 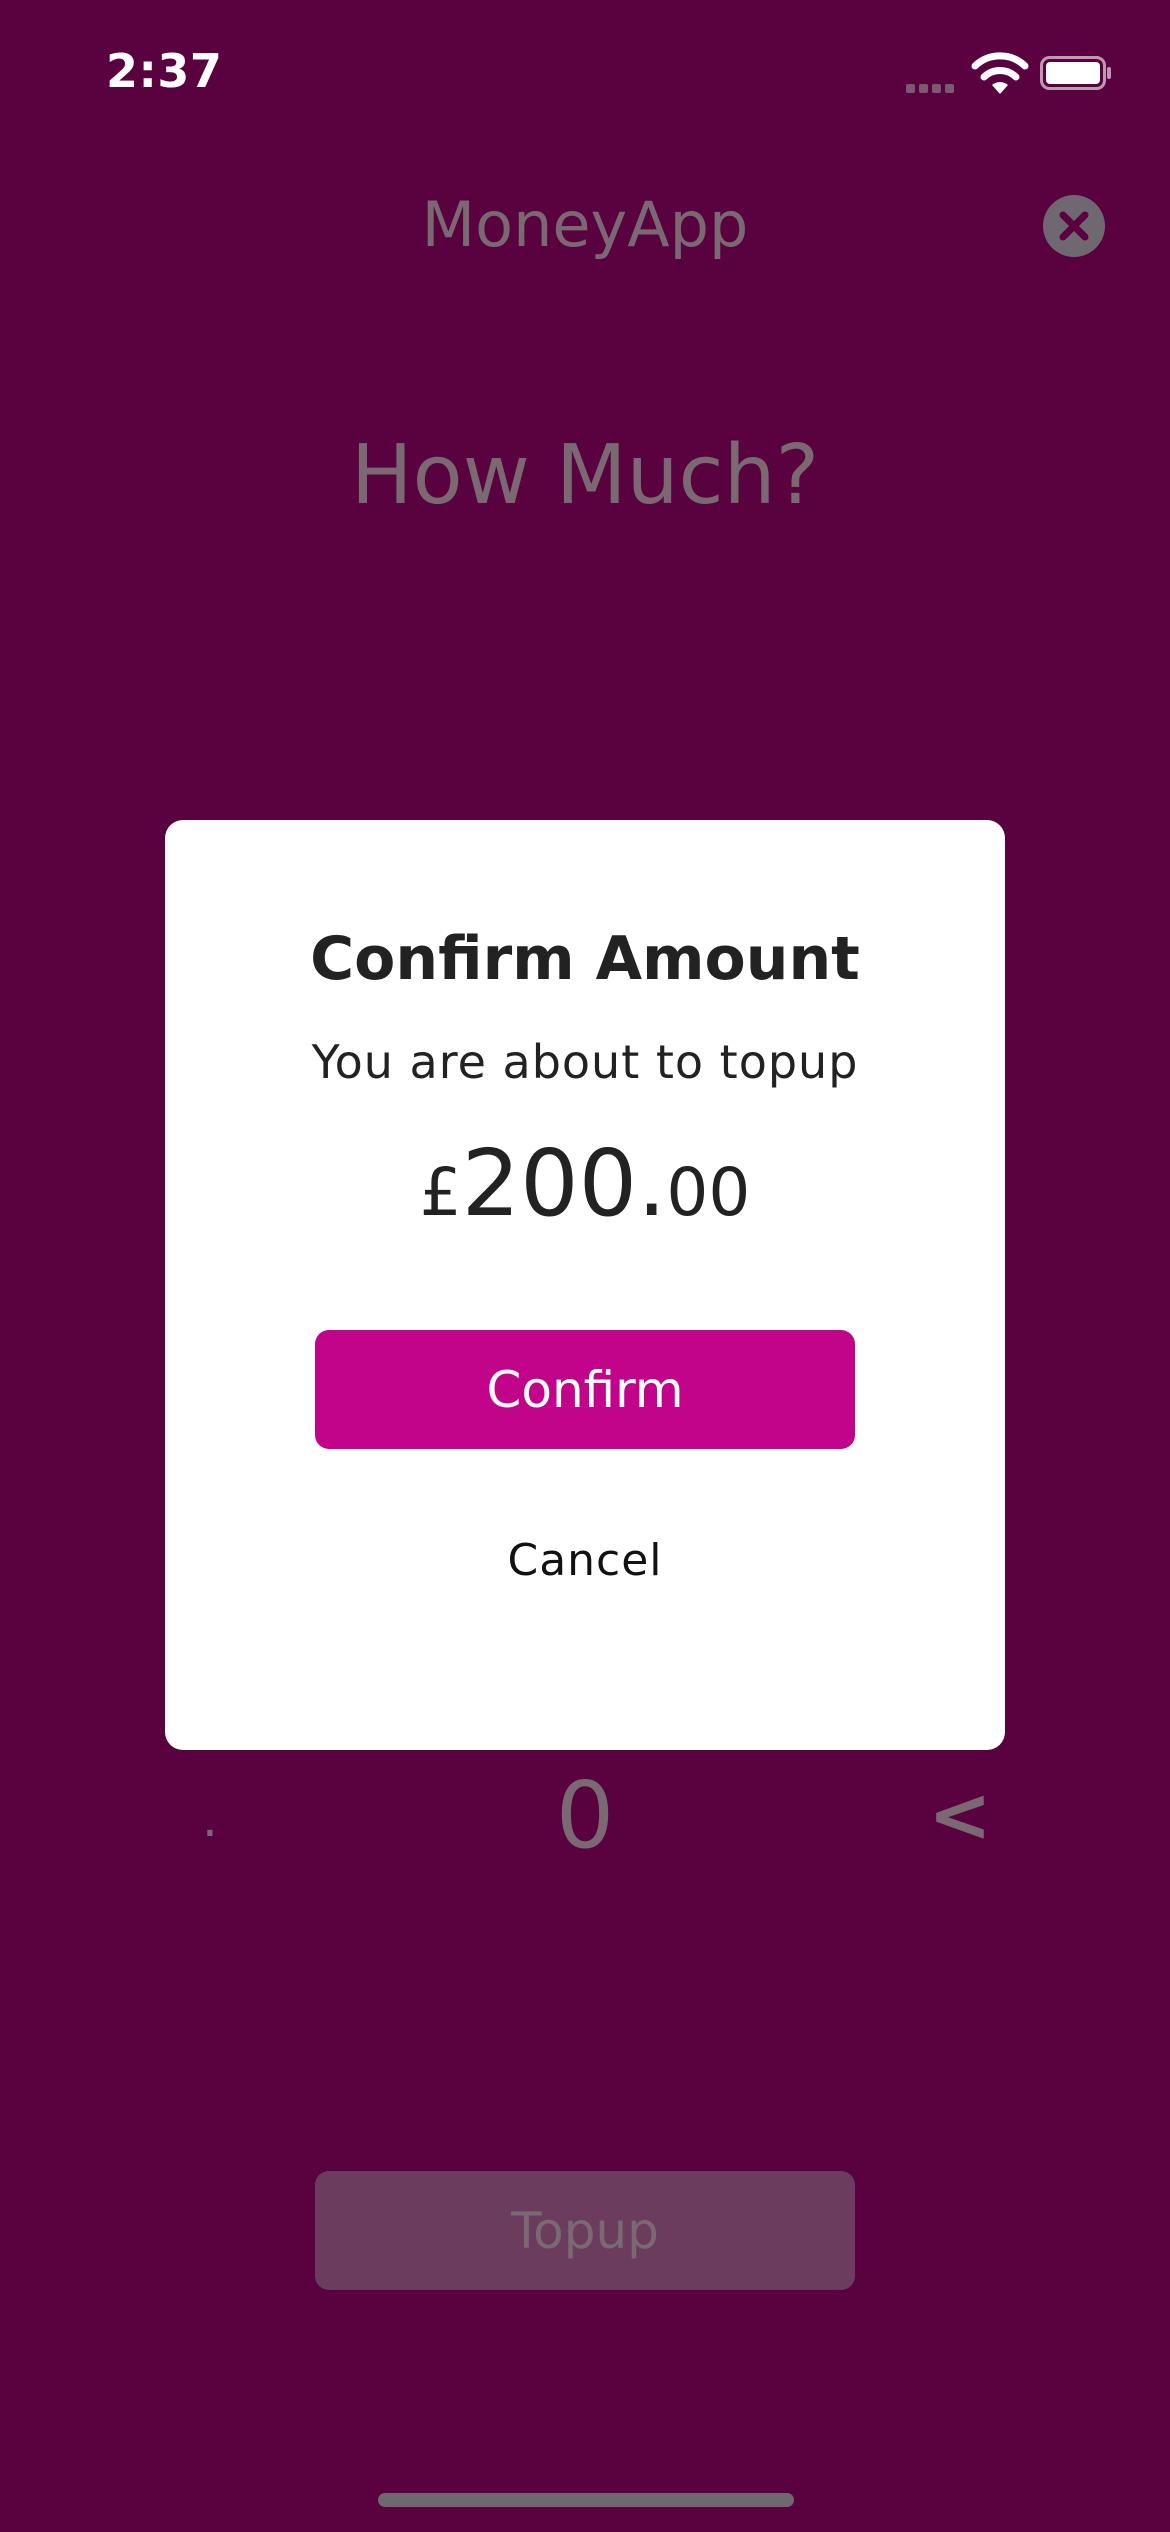 I want to click on topup-button: Topup, so click(x=585, y=2230).